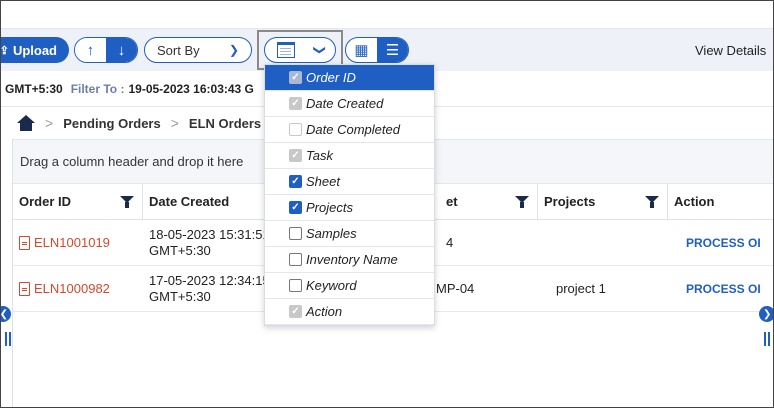  Describe the element at coordinates (132, 161) in the screenshot. I see `group-drop-hint: Drag a column header and drop it here` at that location.